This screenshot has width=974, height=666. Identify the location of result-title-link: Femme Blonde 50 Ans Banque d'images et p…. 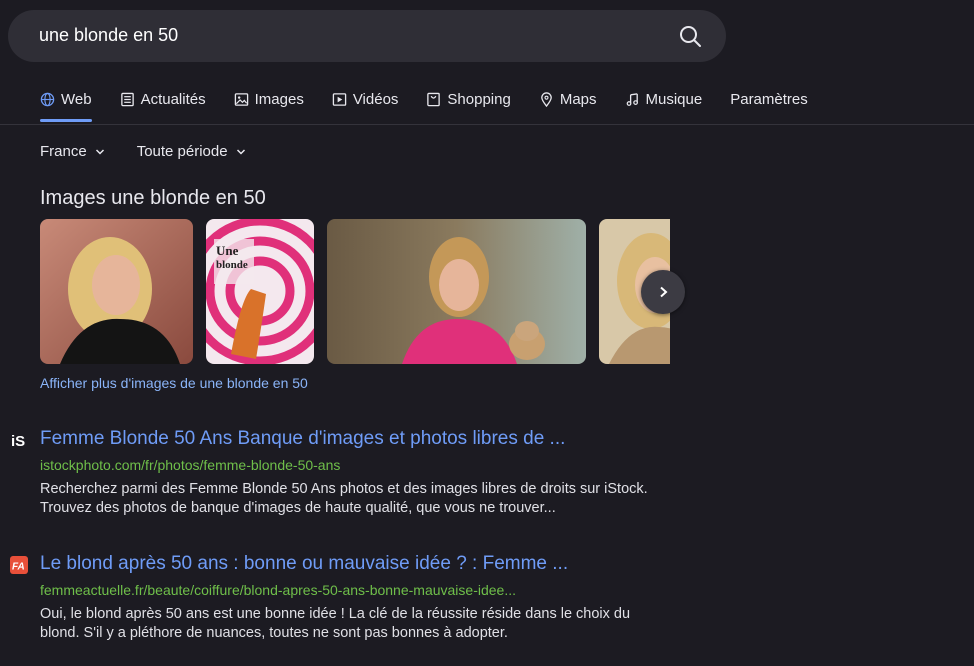
(302, 439).